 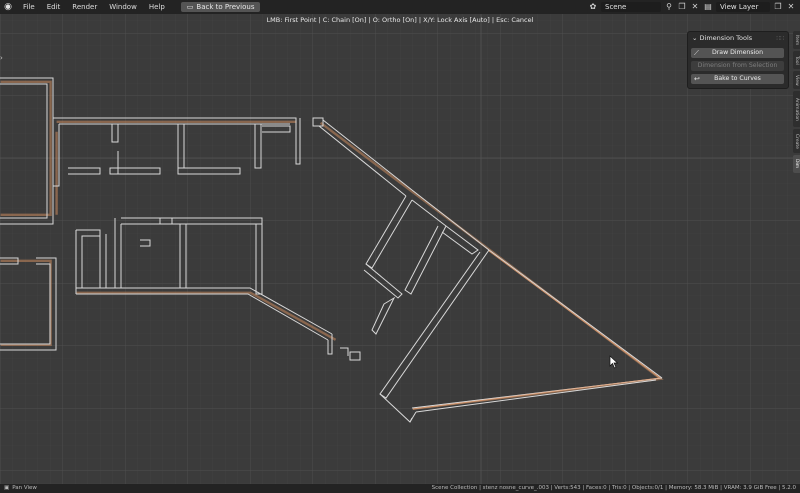 I want to click on tab-create: Create, so click(x=796, y=141).